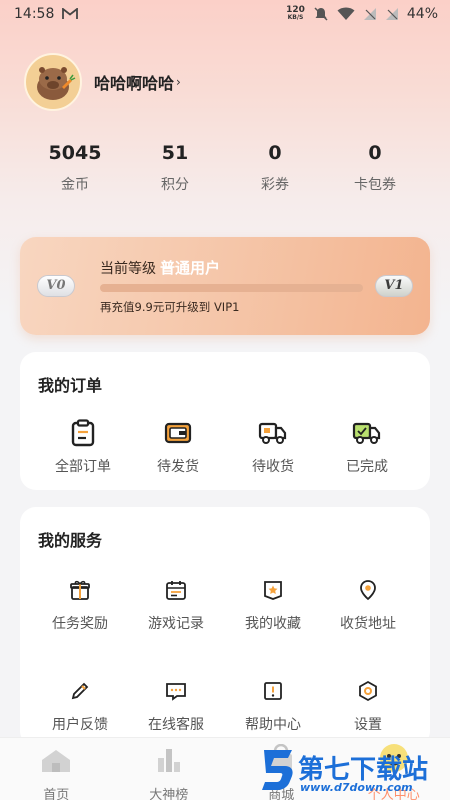 The height and width of the screenshot is (800, 450). What do you see at coordinates (176, 624) in the screenshot?
I see `service-label: 游戏记录` at bounding box center [176, 624].